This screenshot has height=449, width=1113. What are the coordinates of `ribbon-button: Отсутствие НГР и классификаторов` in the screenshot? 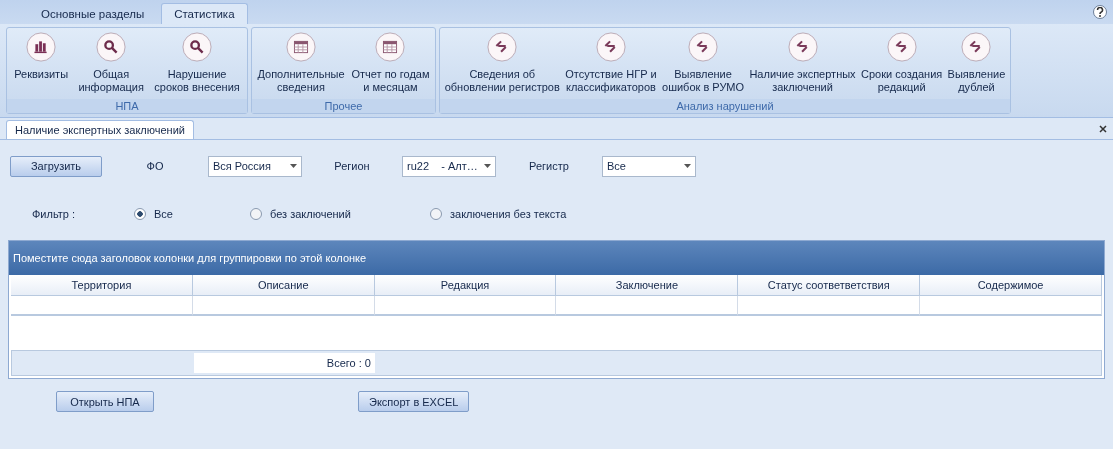 It's located at (611, 64).